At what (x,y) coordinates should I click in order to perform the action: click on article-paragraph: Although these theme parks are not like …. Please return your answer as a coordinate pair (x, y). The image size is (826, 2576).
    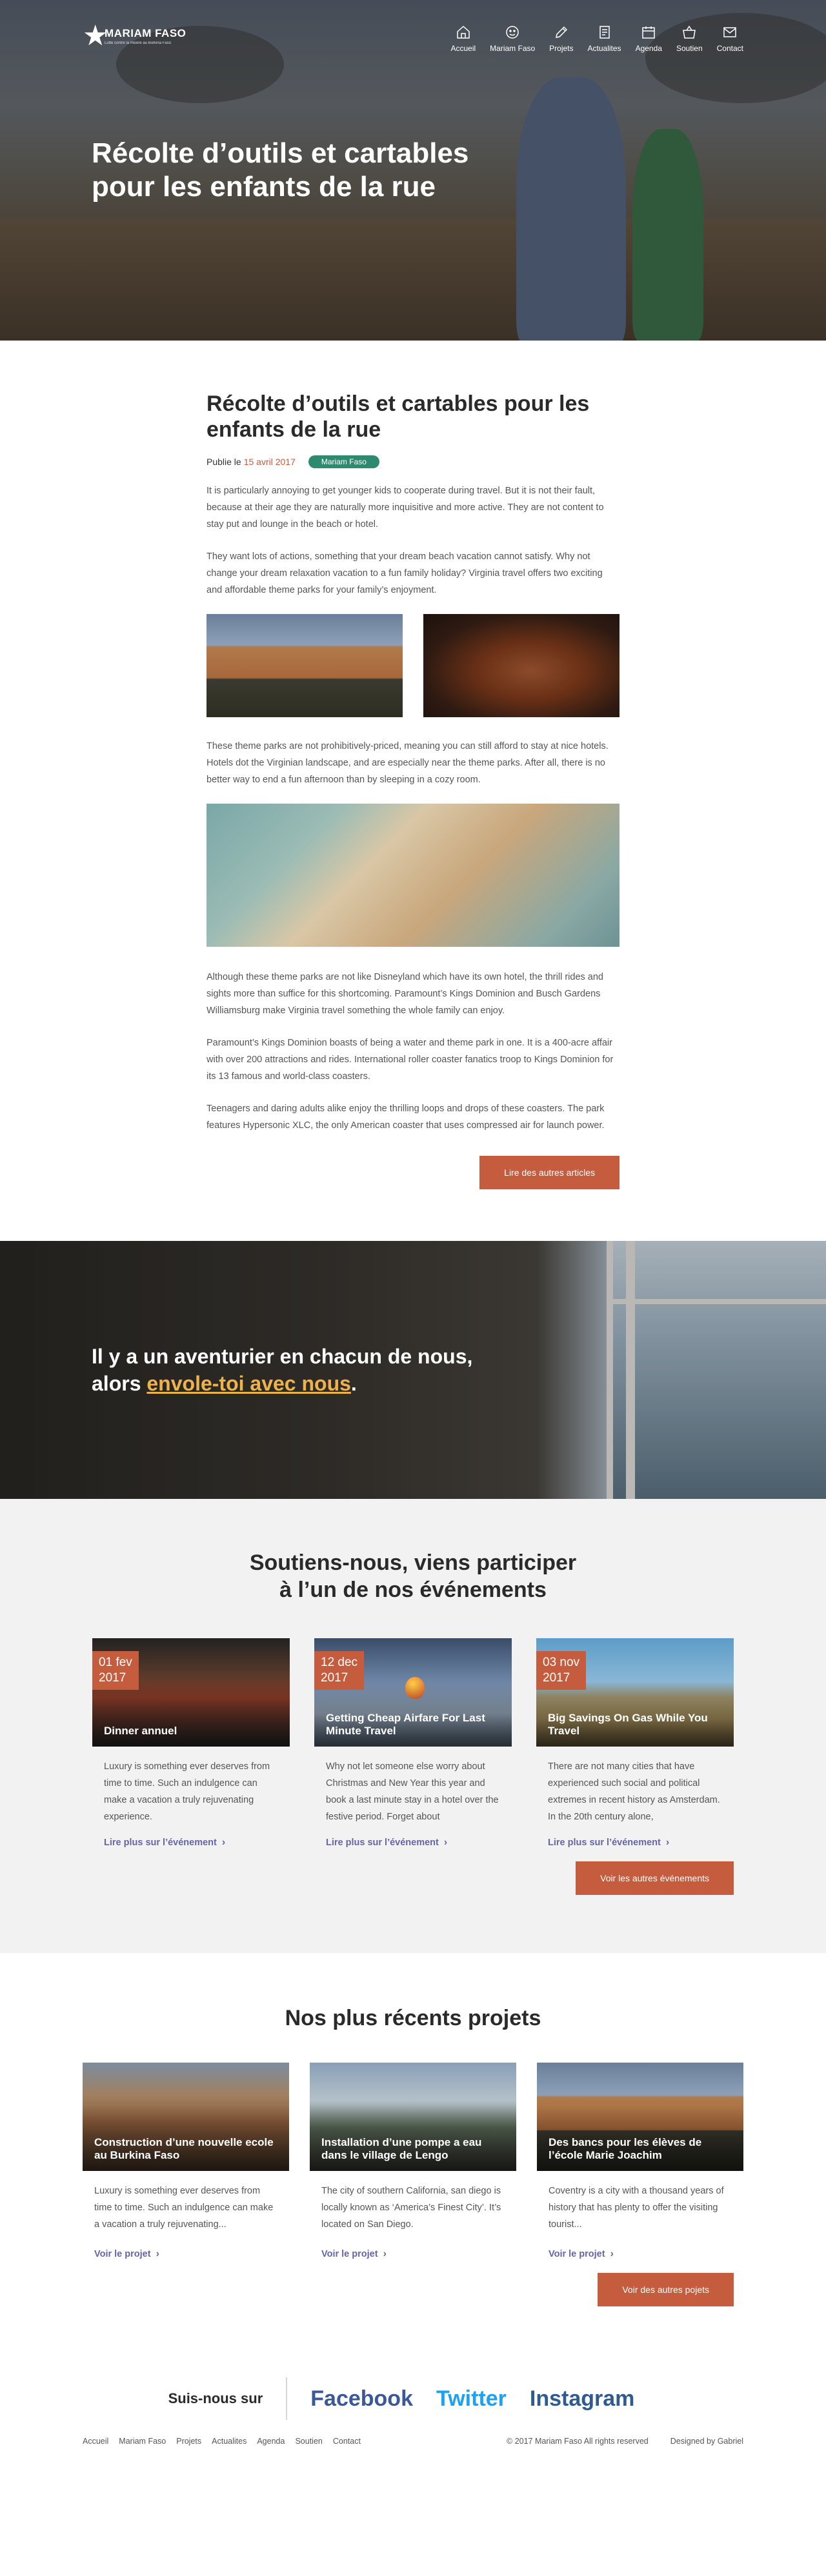
    Looking at the image, I should click on (404, 994).